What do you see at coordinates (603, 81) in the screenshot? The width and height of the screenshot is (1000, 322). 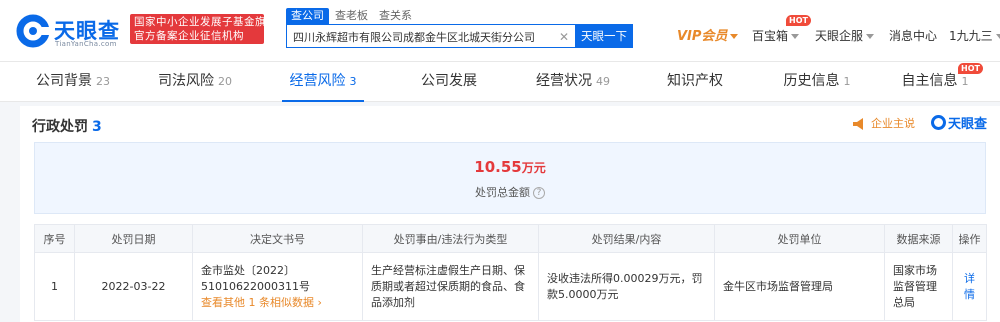 I see `tab-count: 49` at bounding box center [603, 81].